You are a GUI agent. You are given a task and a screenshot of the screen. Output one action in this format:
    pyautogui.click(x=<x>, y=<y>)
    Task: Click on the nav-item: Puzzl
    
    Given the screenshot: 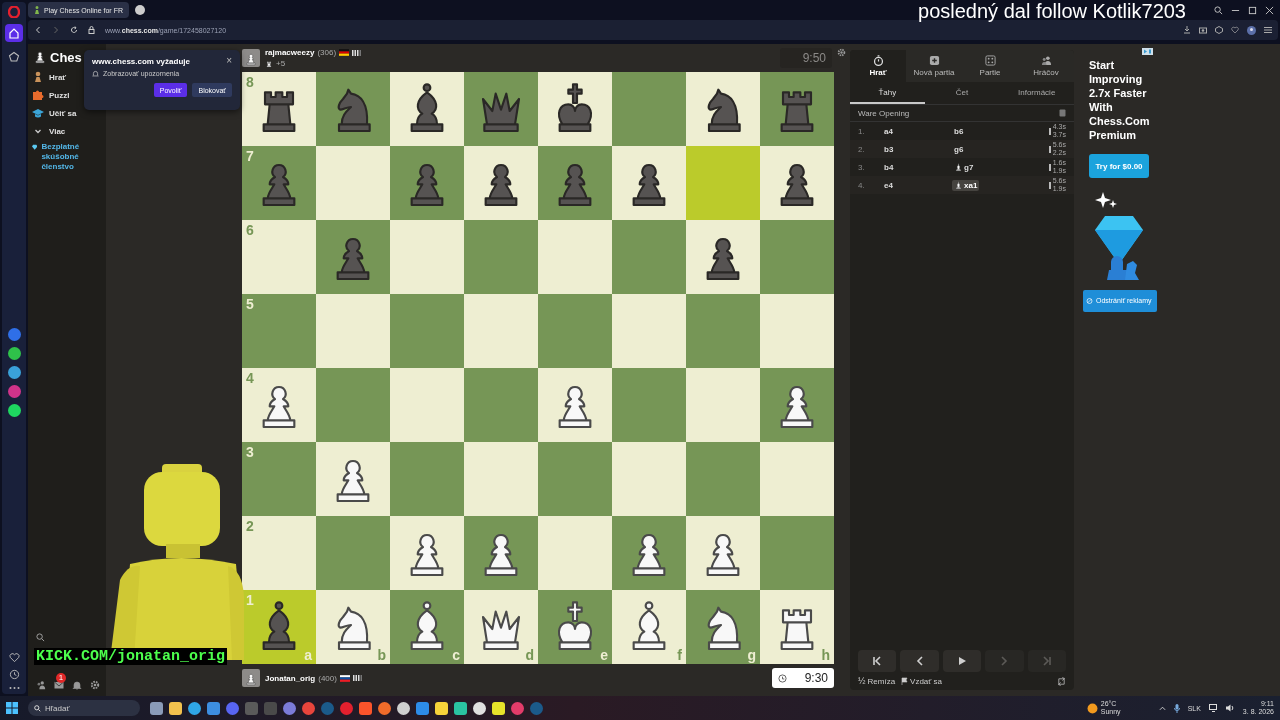 What is the action you would take?
    pyautogui.click(x=67, y=95)
    